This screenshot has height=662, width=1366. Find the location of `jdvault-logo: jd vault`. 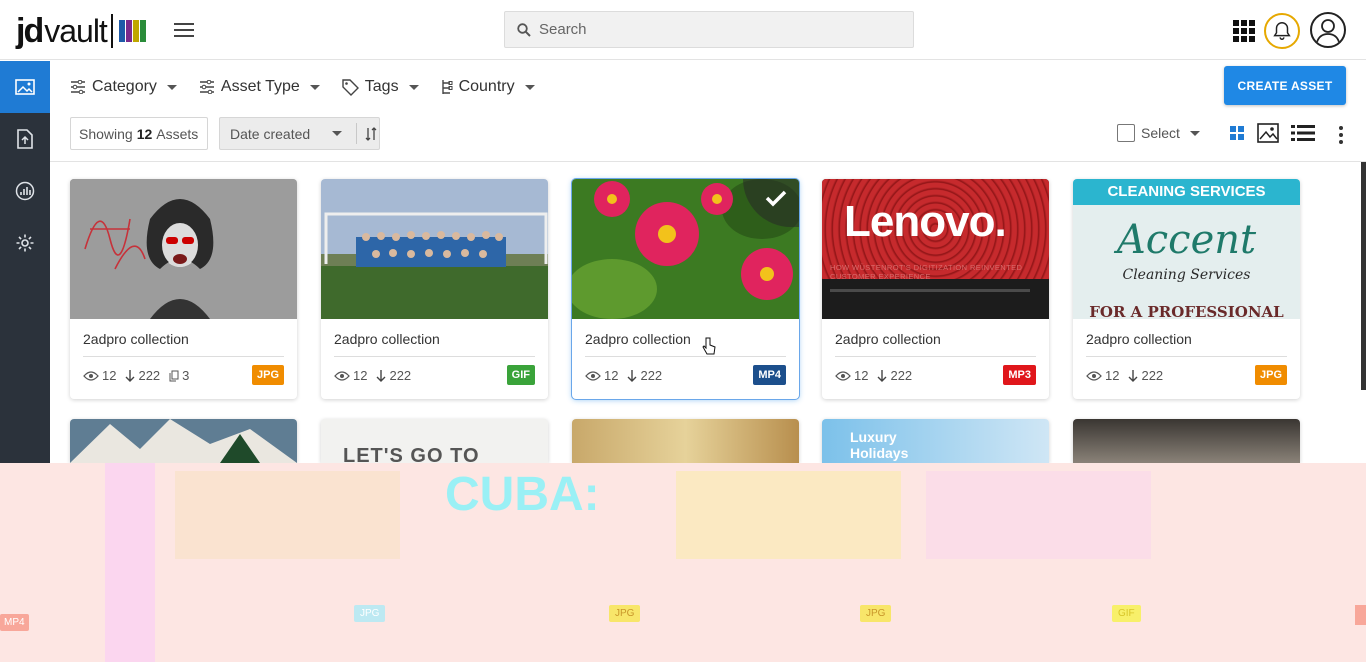

jdvault-logo: jd vault is located at coordinates (81, 31).